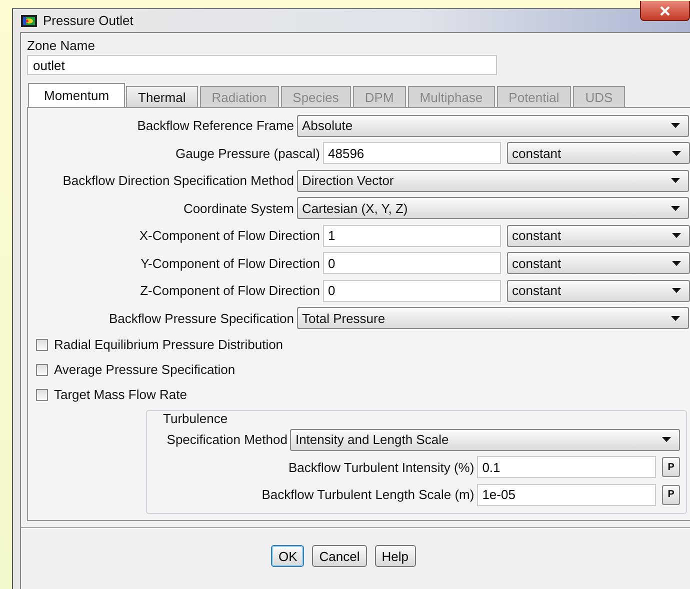  Describe the element at coordinates (162, 96) in the screenshot. I see `tab: Thermal` at that location.